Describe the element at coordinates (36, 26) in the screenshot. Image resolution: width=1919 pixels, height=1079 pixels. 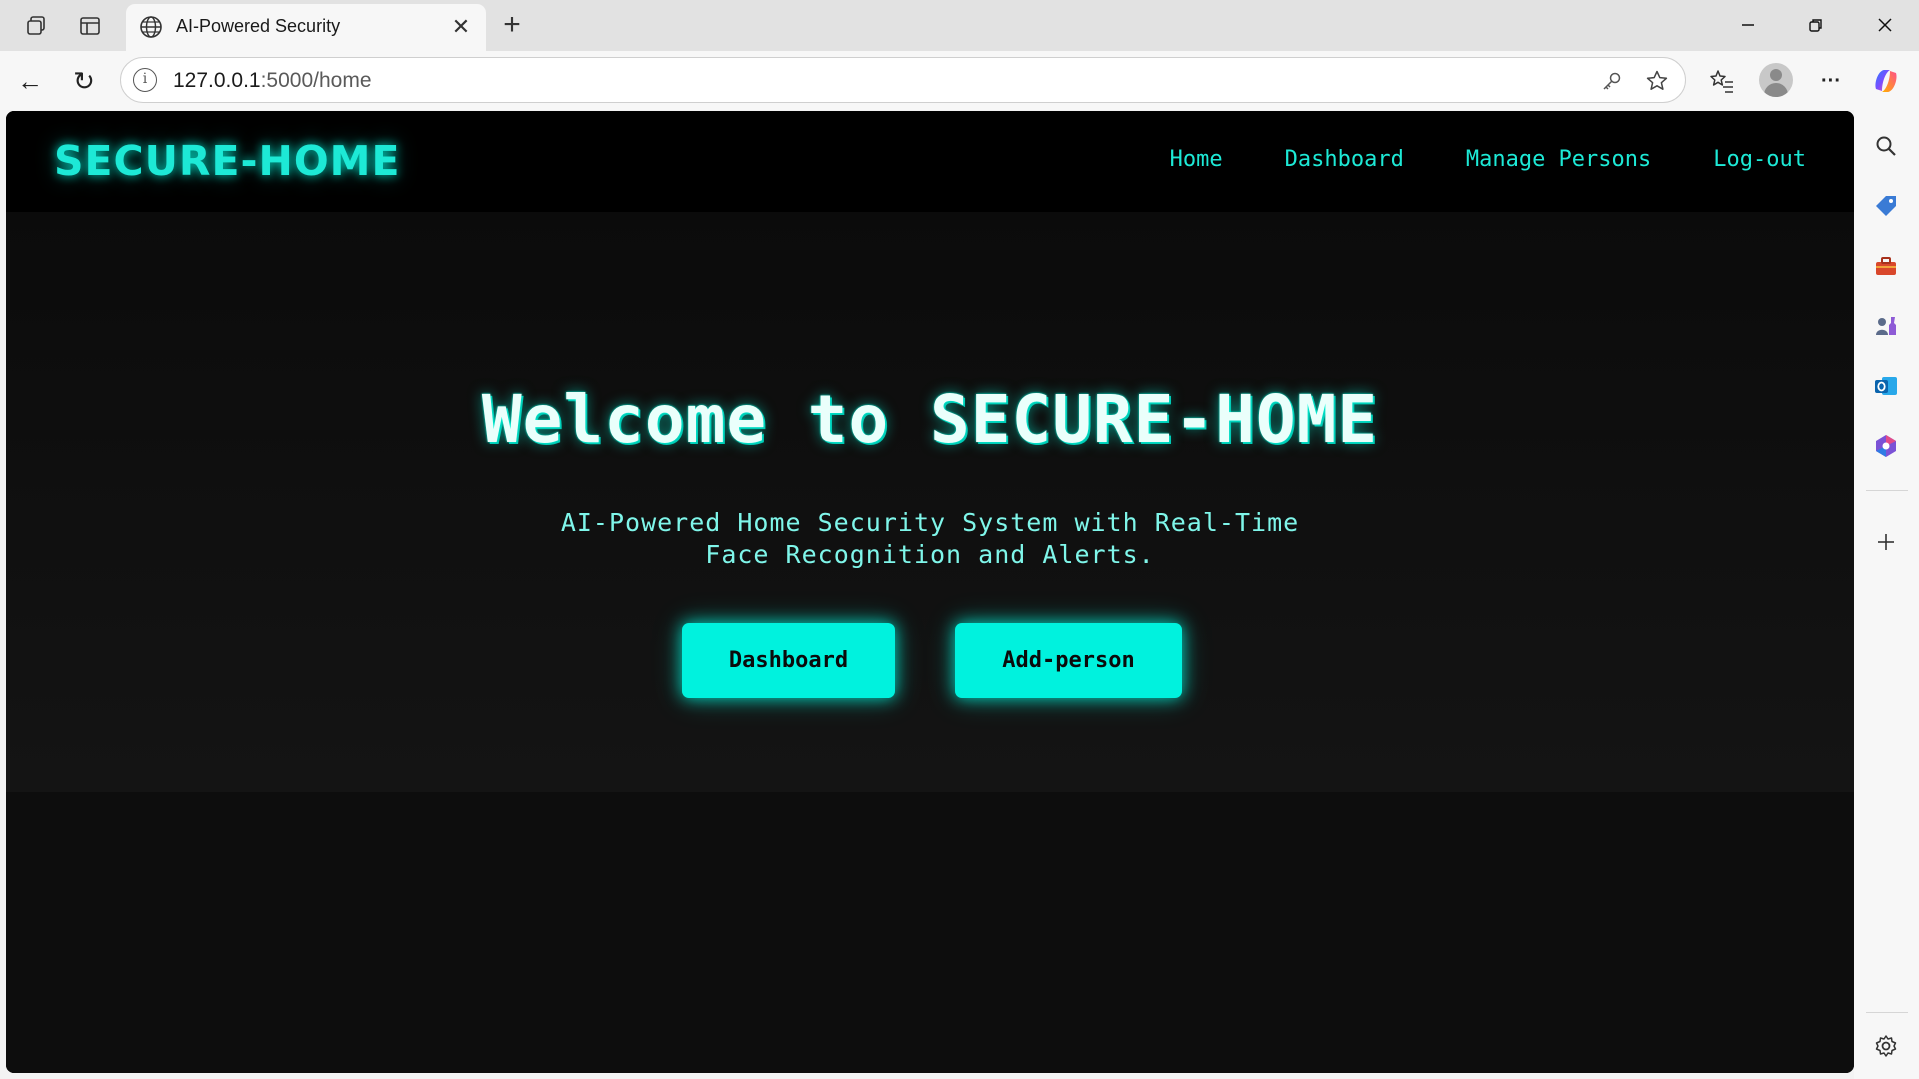
I see `workspaces-icon` at that location.